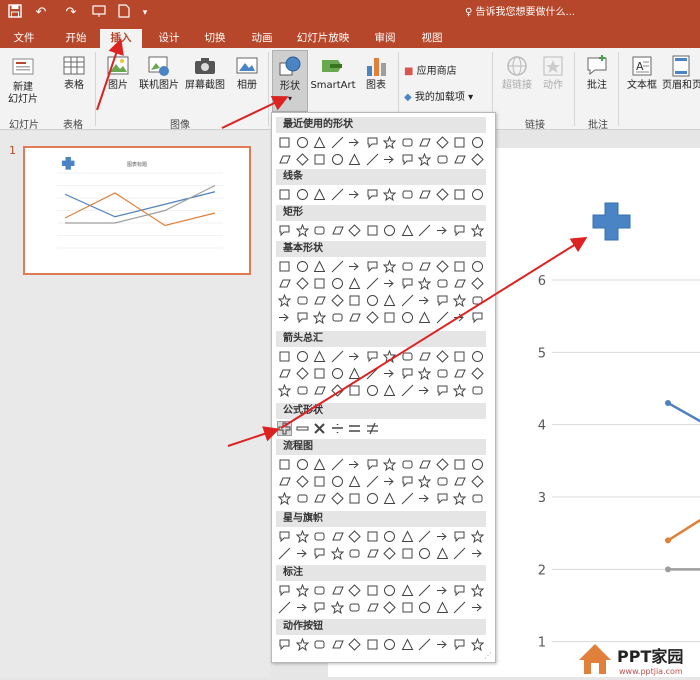  What do you see at coordinates (71, 13) in the screenshot?
I see `redo-icon: ↷` at bounding box center [71, 13].